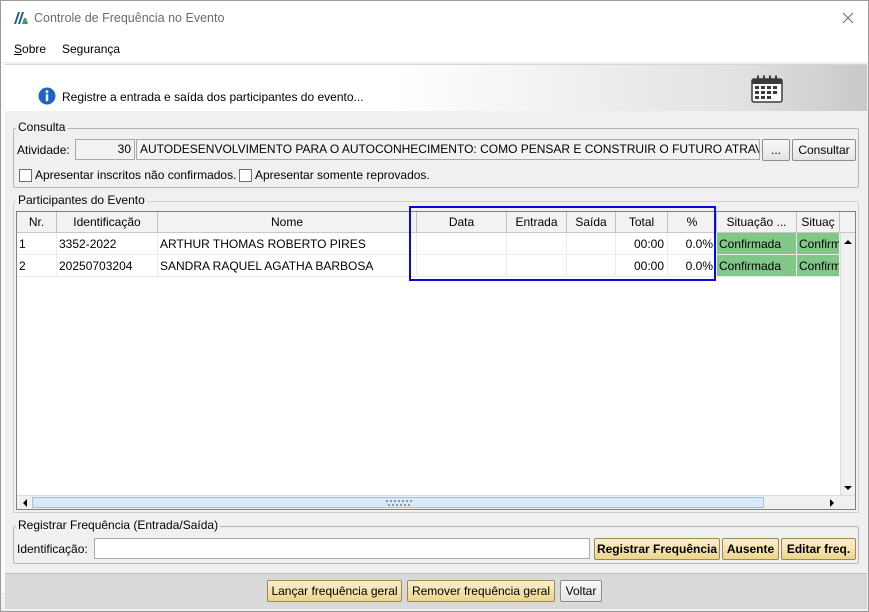 Image resolution: width=869 pixels, height=612 pixels. I want to click on col-header-nr: Nr., so click(37, 222).